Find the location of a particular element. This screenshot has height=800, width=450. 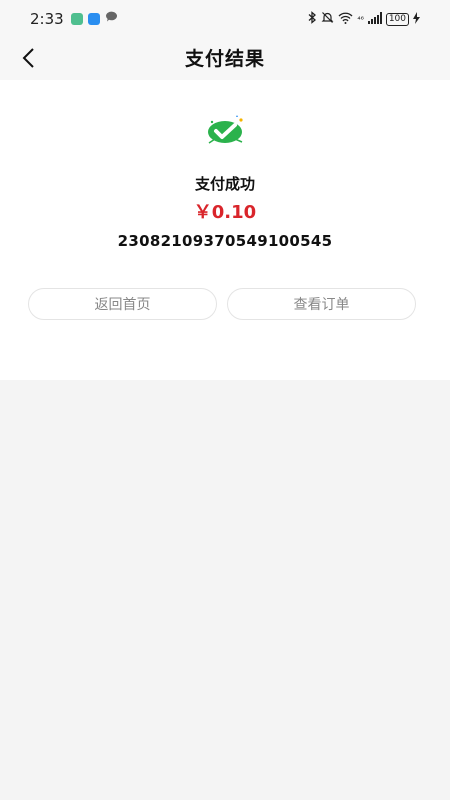

status-time: 2:33 is located at coordinates (47, 19).